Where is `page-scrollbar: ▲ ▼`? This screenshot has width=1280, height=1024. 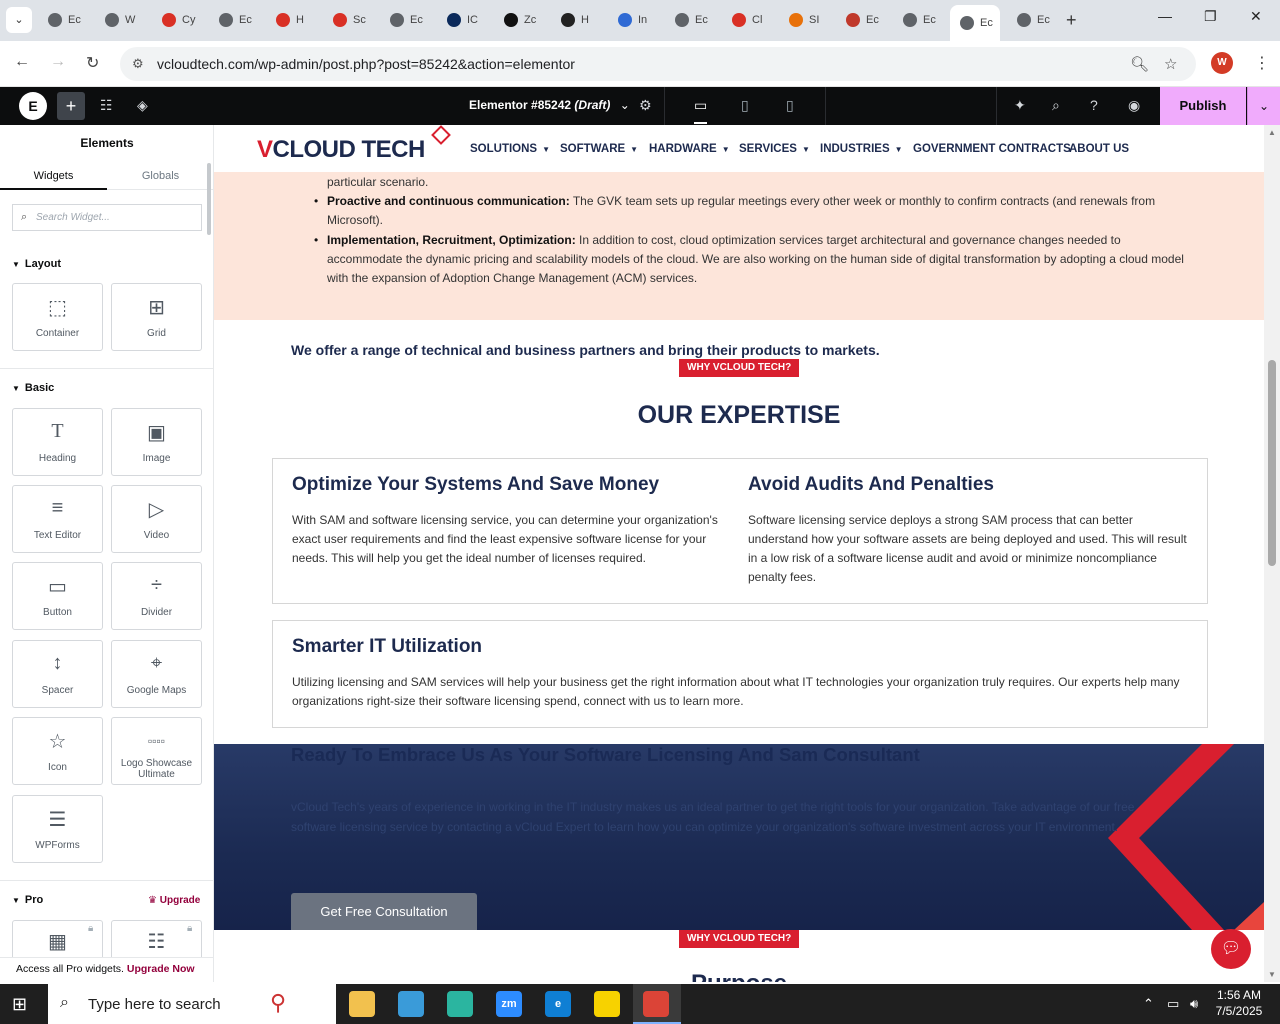
page-scrollbar: ▲ ▼ is located at coordinates (1272, 553).